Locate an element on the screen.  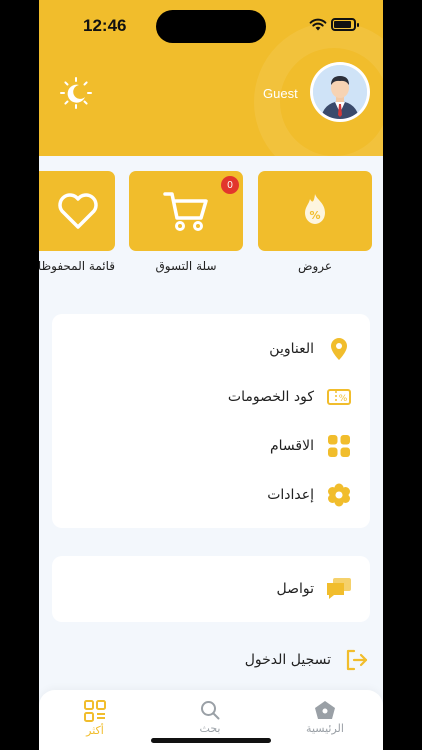
offers-card: % is located at coordinates (315, 211).